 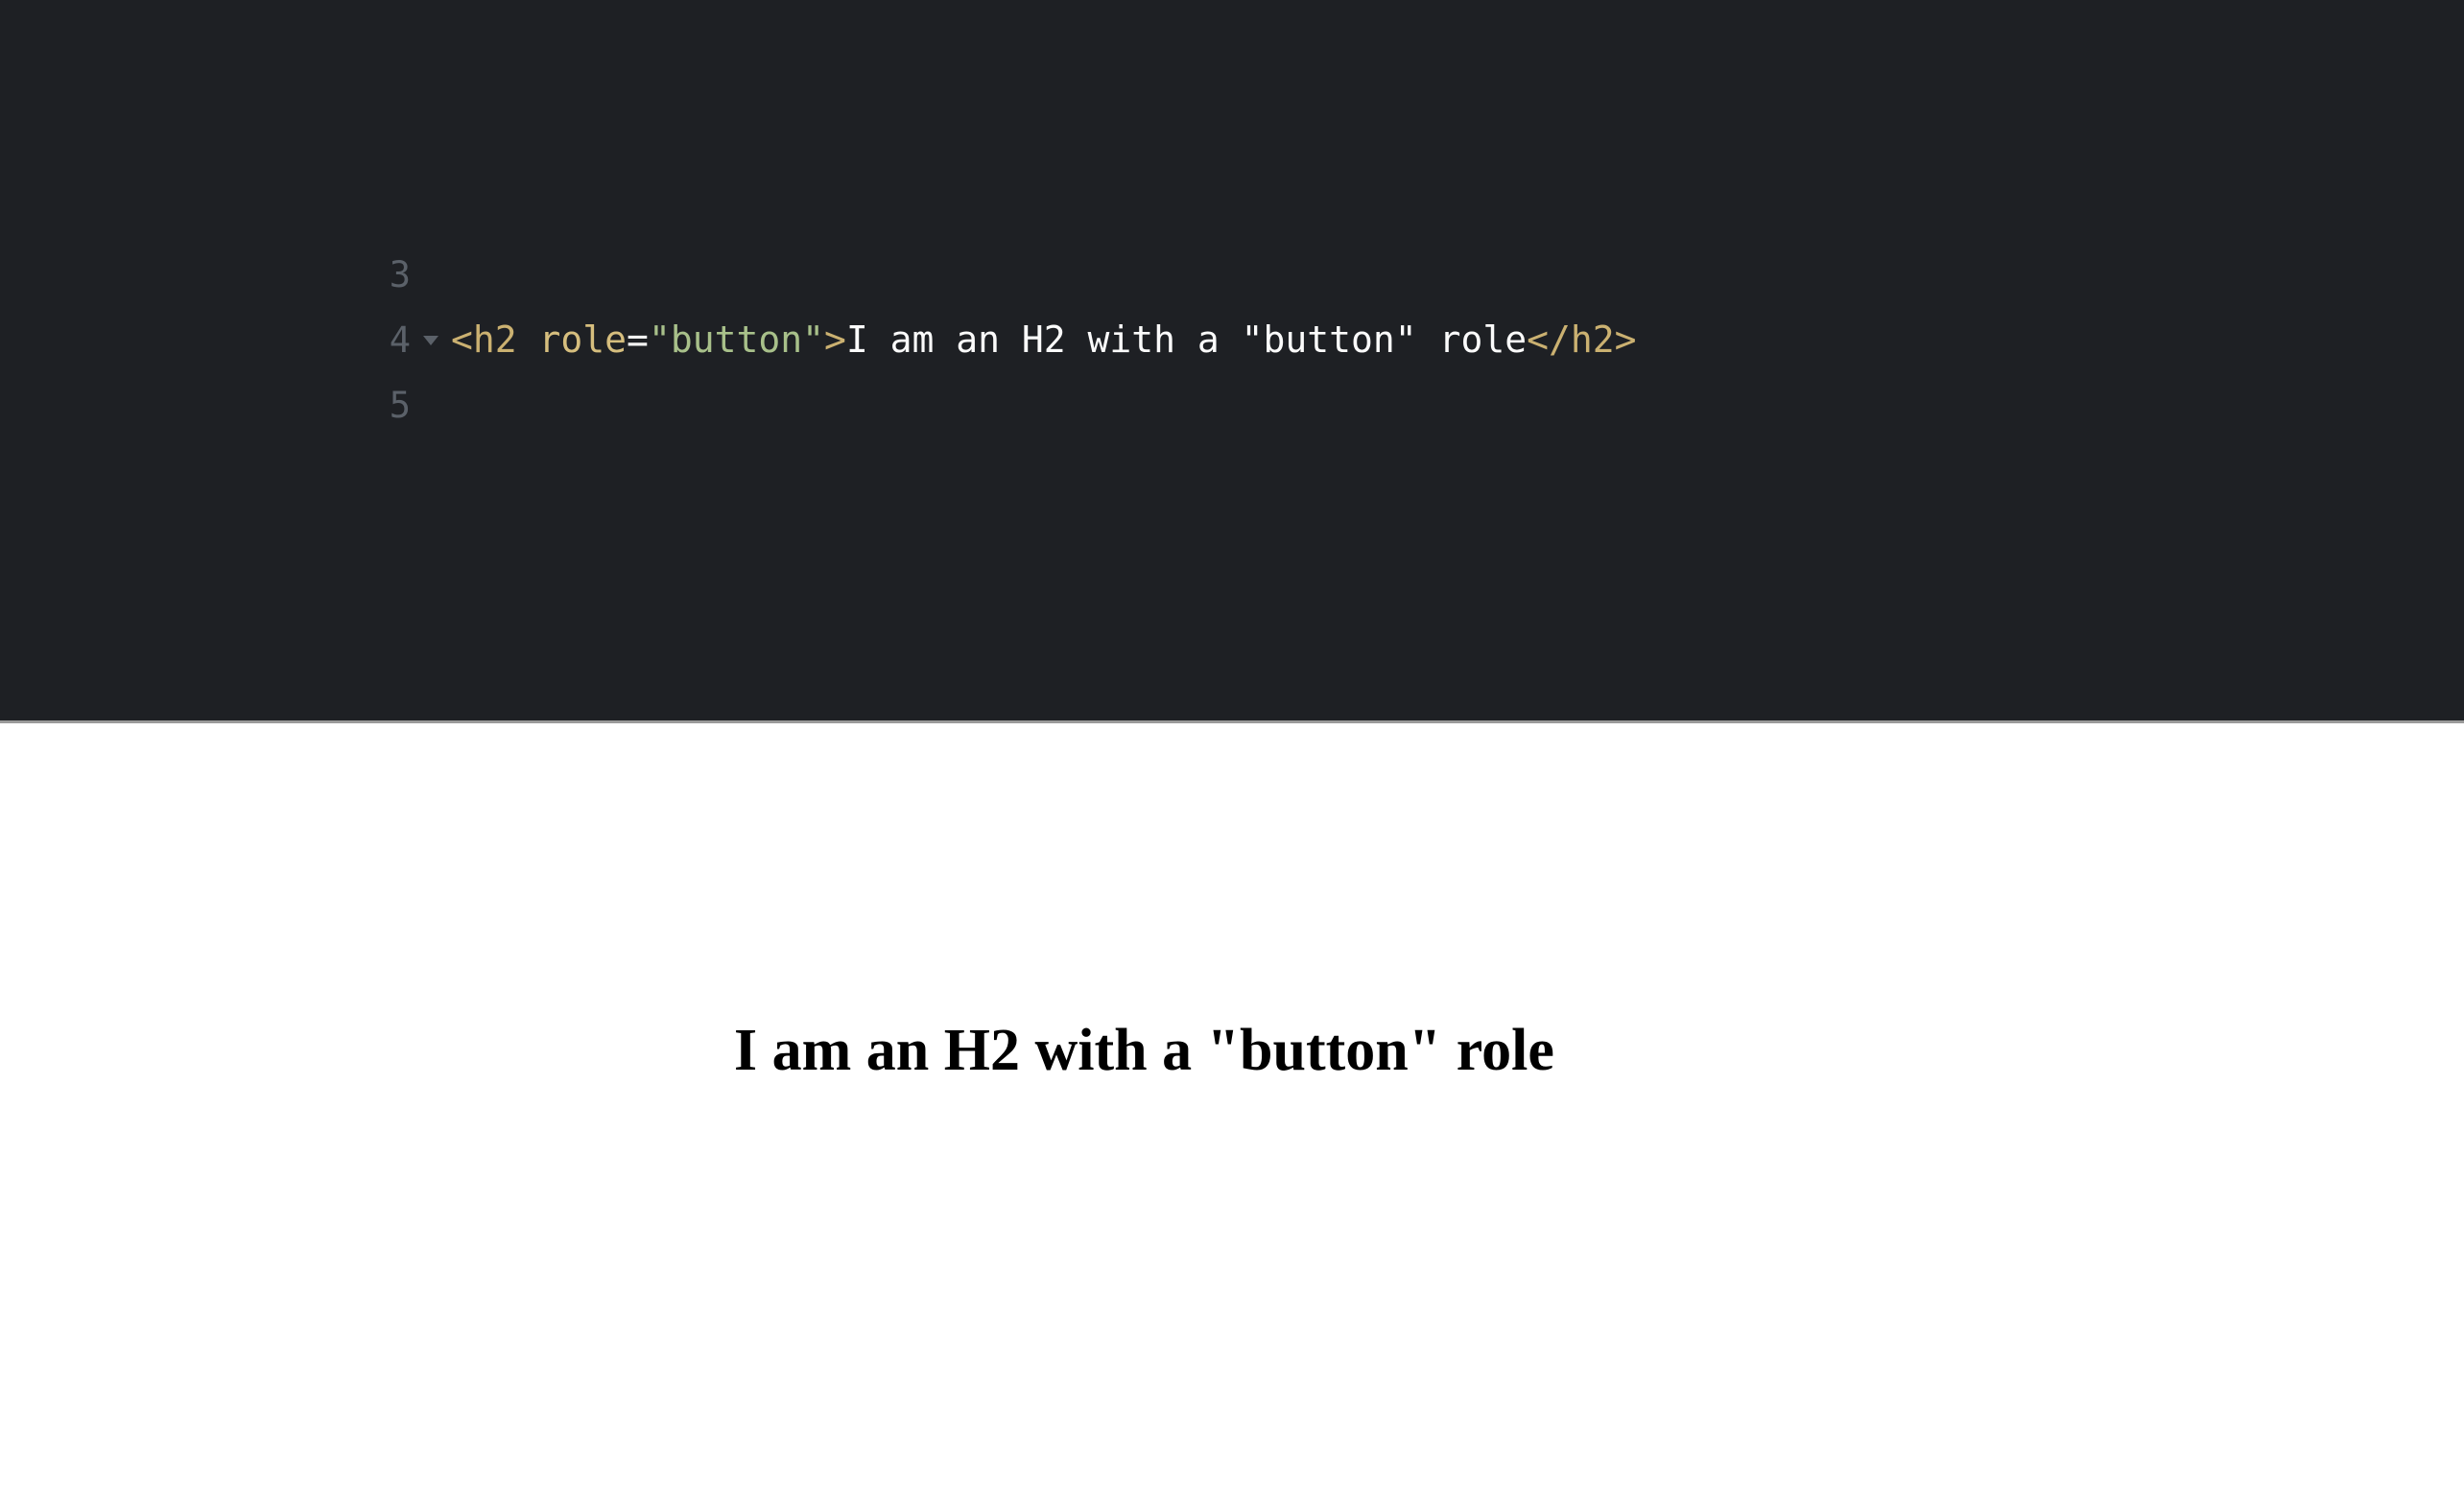 What do you see at coordinates (1582, 340) in the screenshot?
I see `code-token-closing-tag: </h2>` at bounding box center [1582, 340].